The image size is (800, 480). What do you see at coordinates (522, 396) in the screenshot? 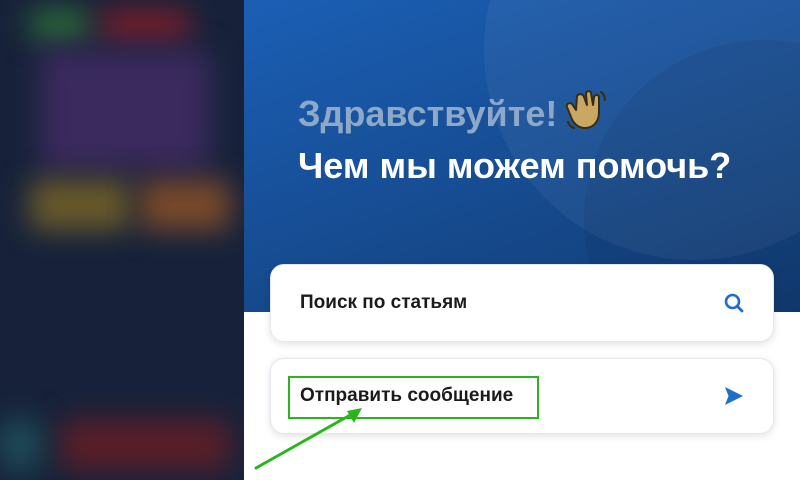
I see `send-message-card: Отправить сообщение` at bounding box center [522, 396].